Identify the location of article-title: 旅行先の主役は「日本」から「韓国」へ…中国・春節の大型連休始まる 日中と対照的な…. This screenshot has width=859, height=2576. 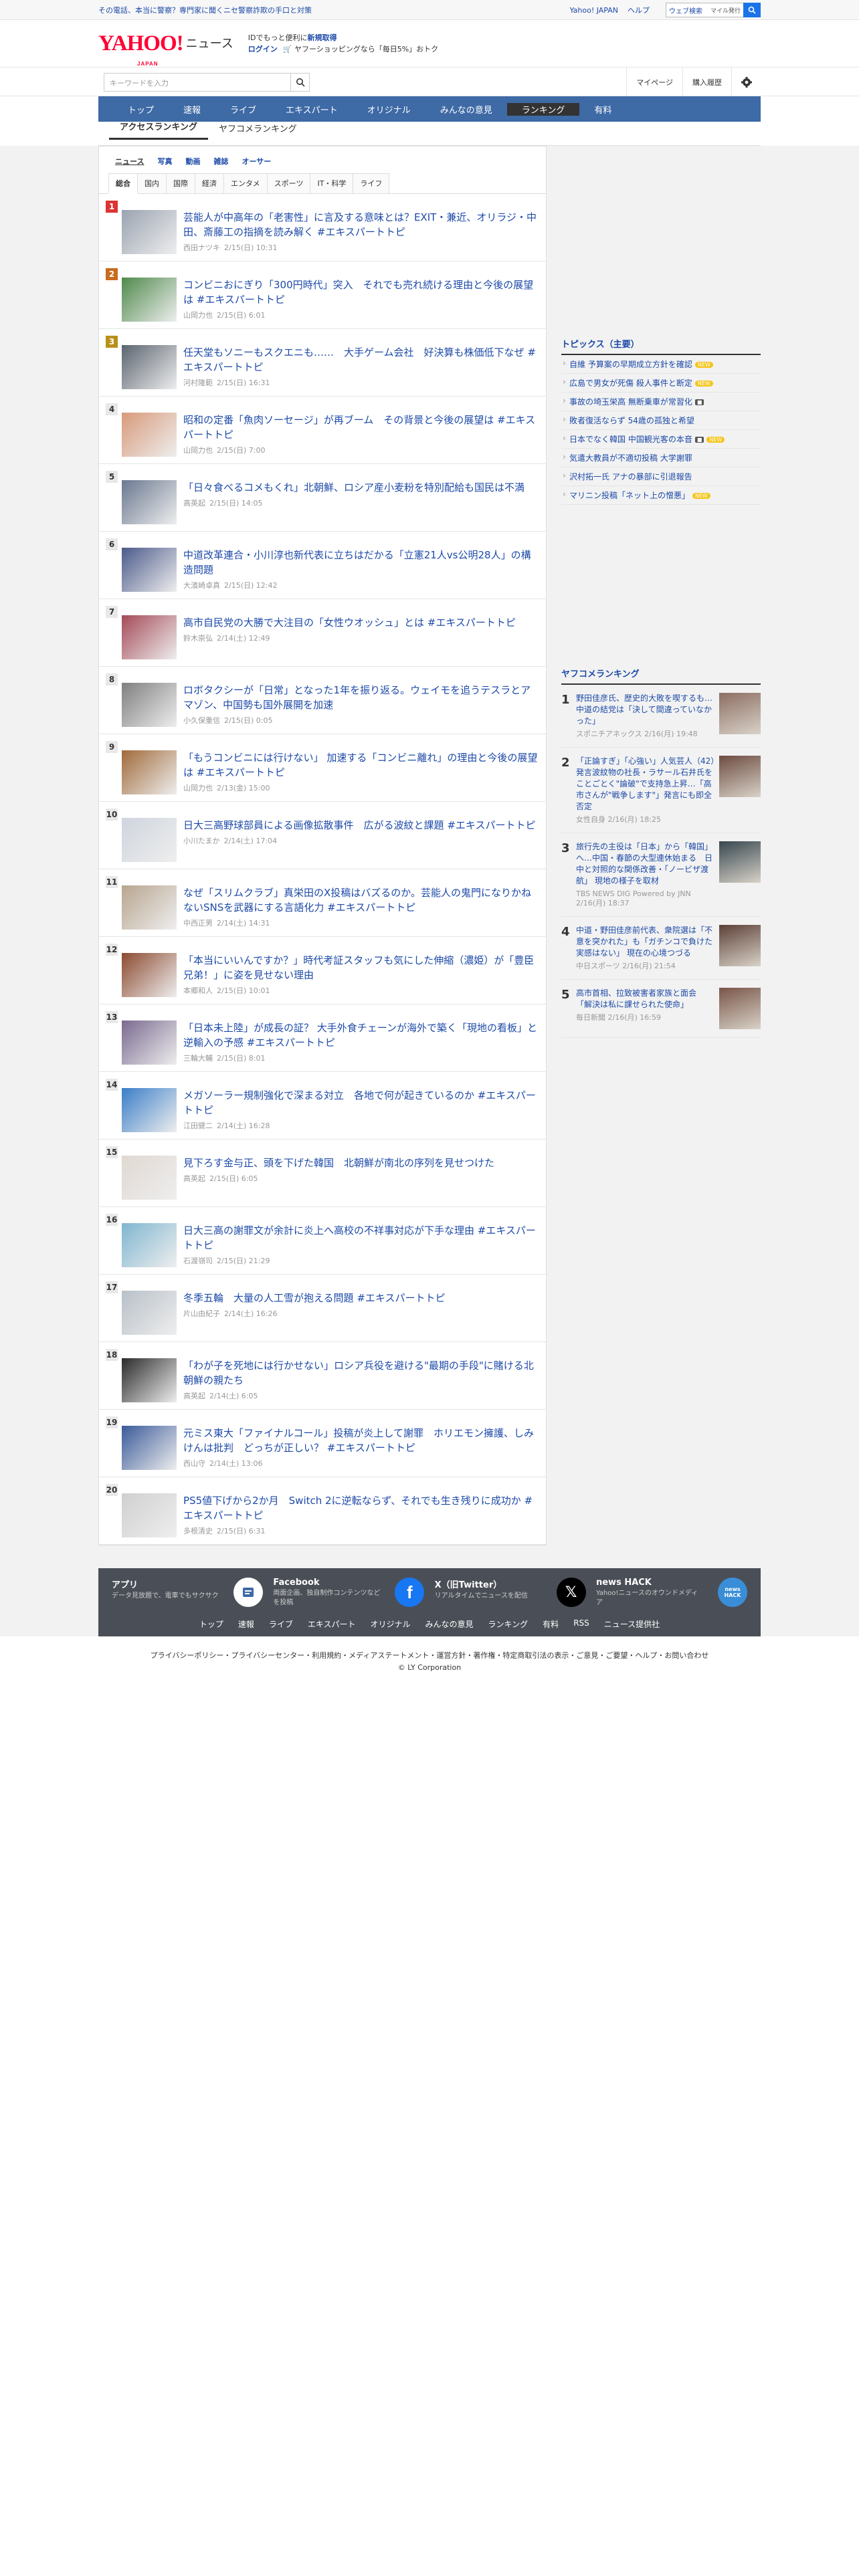
(645, 864).